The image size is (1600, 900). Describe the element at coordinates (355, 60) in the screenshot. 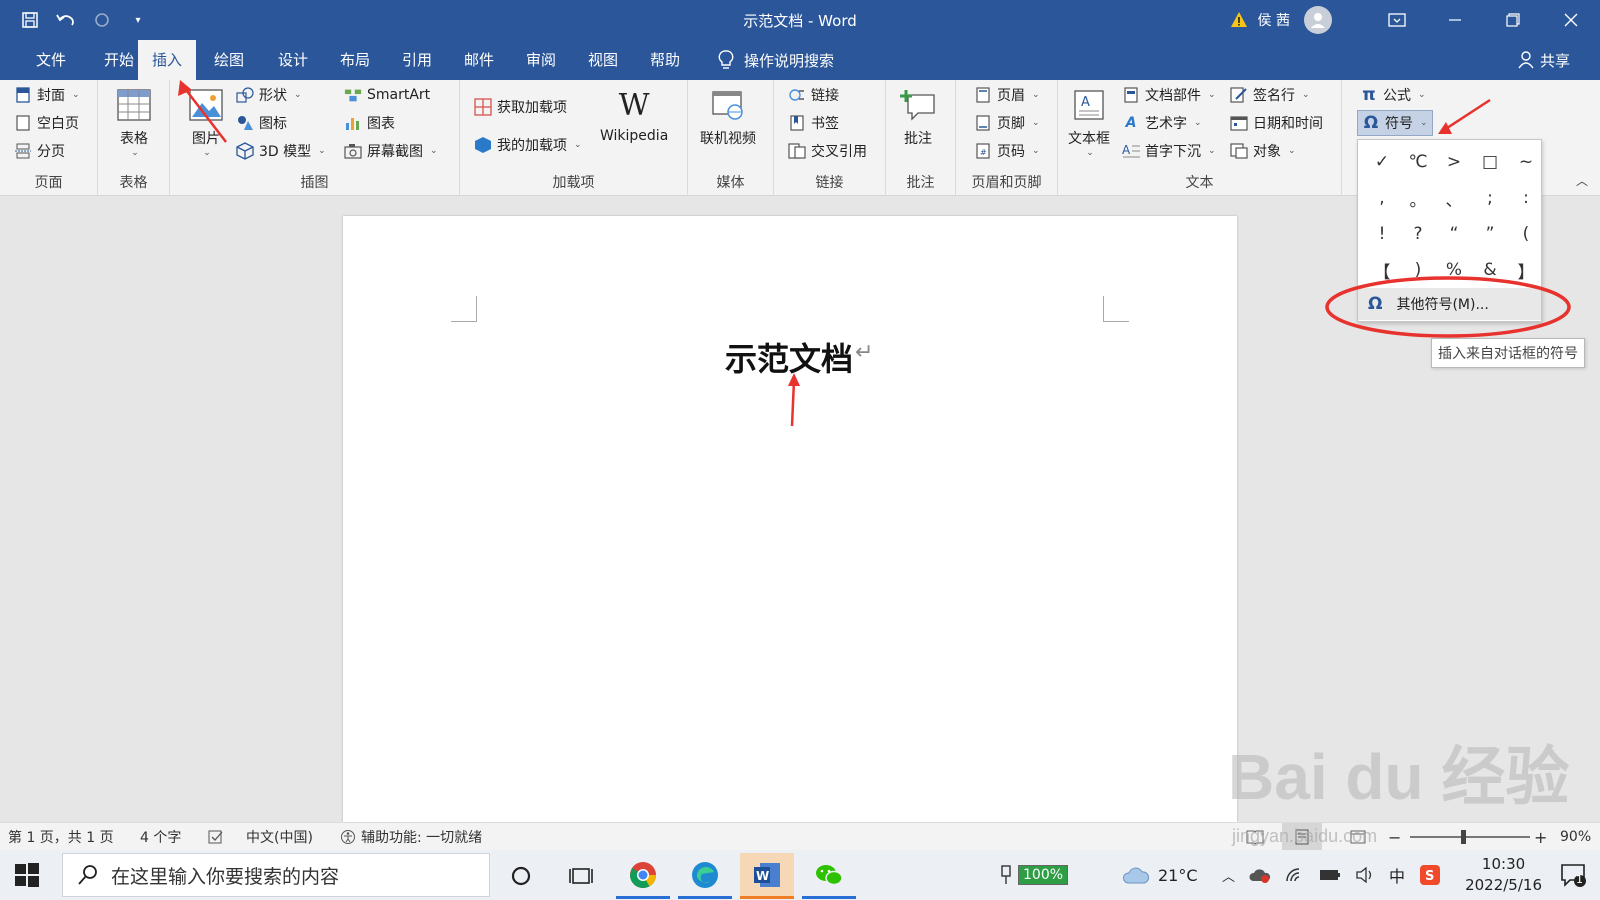

I see `tab-layout: 布局` at that location.